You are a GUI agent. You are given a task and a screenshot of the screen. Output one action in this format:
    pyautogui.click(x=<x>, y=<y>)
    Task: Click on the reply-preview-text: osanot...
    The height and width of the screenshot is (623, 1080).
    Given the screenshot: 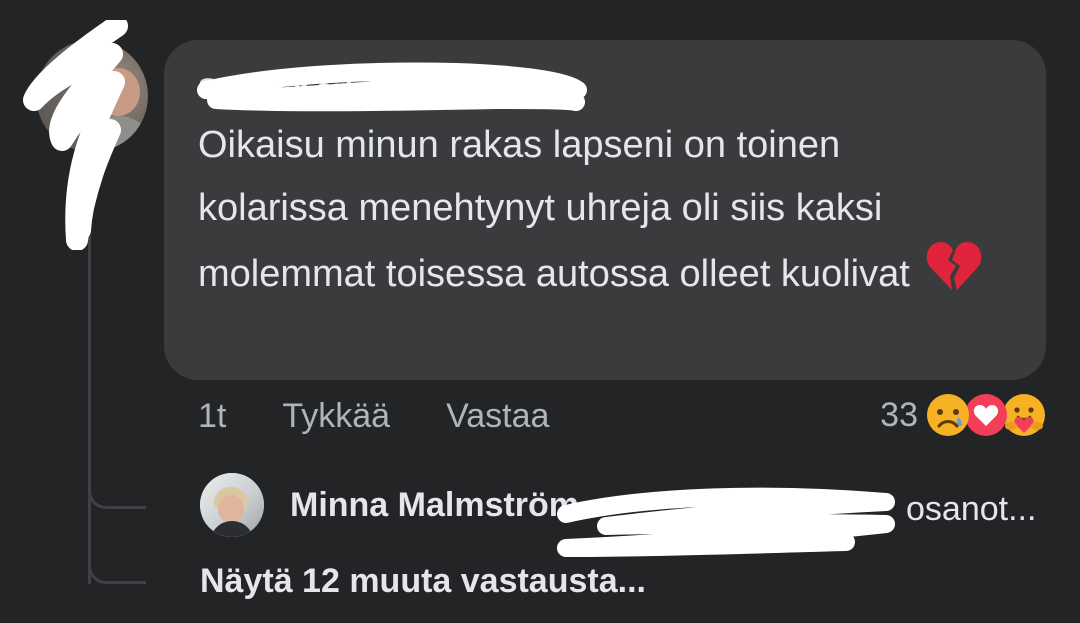 What is the action you would take?
    pyautogui.click(x=971, y=509)
    